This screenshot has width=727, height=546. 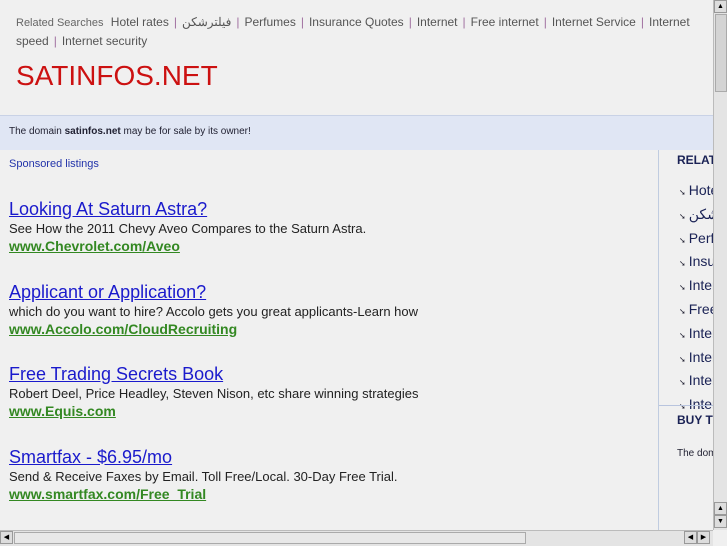 I want to click on sponsored-label: Sponsored listings, so click(x=54, y=164).